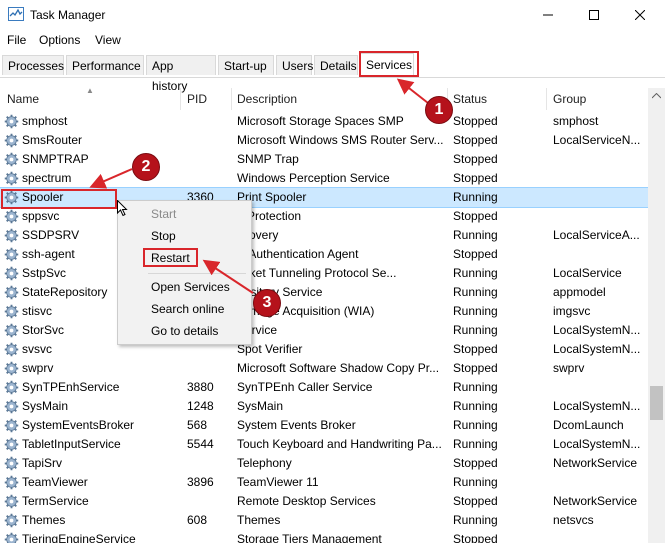 The height and width of the screenshot is (543, 665). What do you see at coordinates (439, 110) in the screenshot?
I see `callout-1: 1` at bounding box center [439, 110].